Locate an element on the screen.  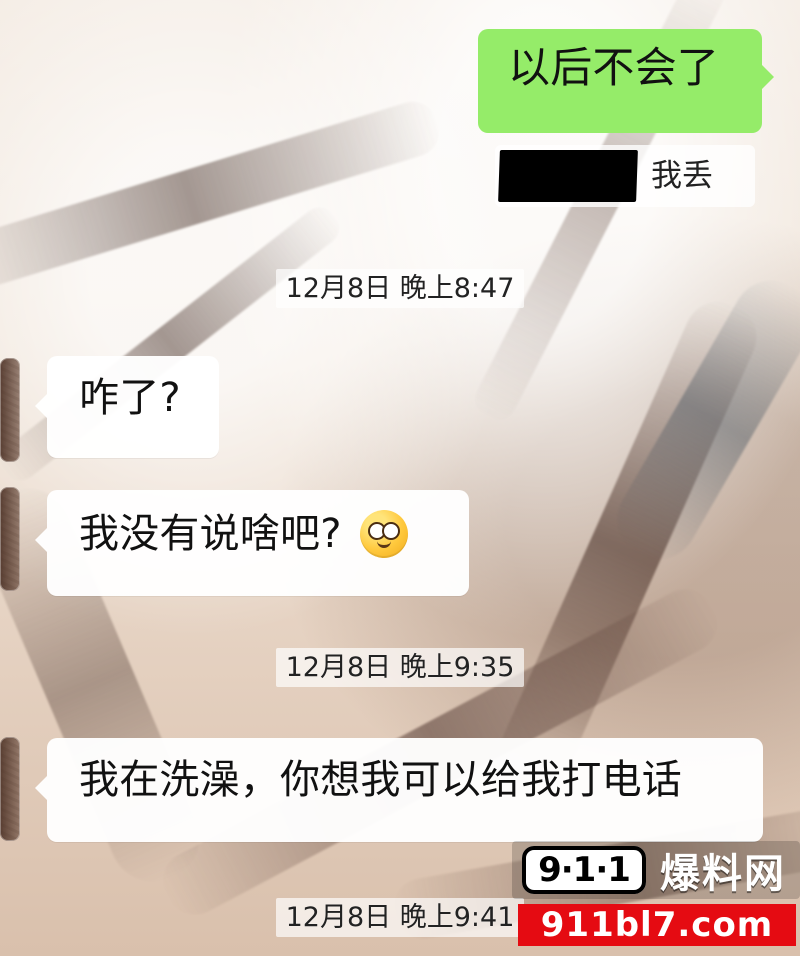
quoted-message: 我丢 is located at coordinates (625, 176).